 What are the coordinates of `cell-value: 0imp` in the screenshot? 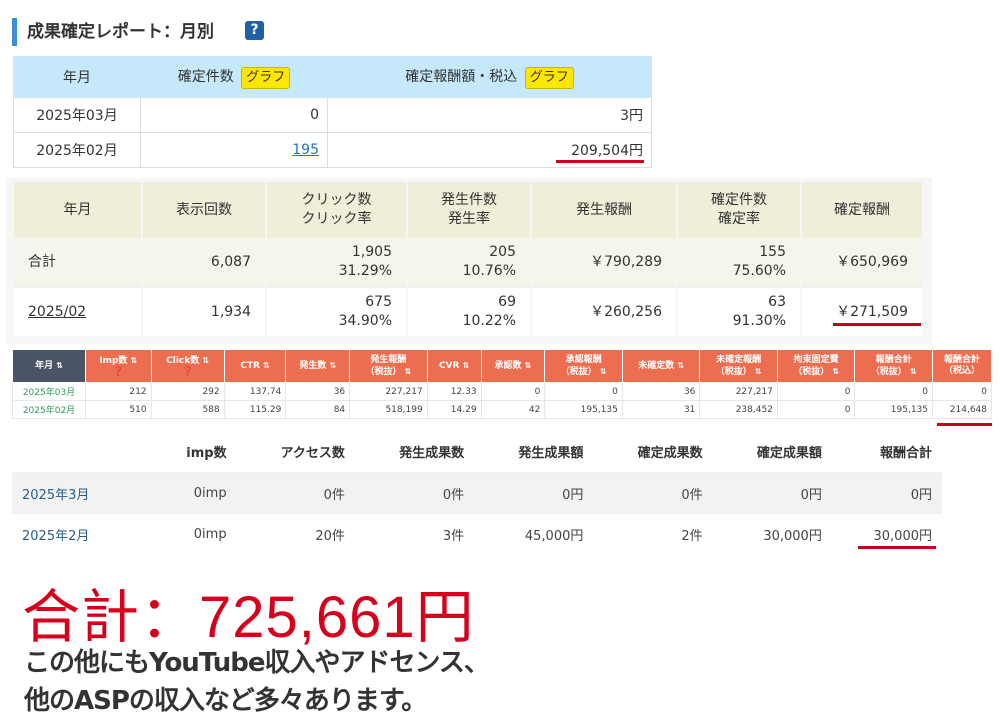 It's located at (194, 533).